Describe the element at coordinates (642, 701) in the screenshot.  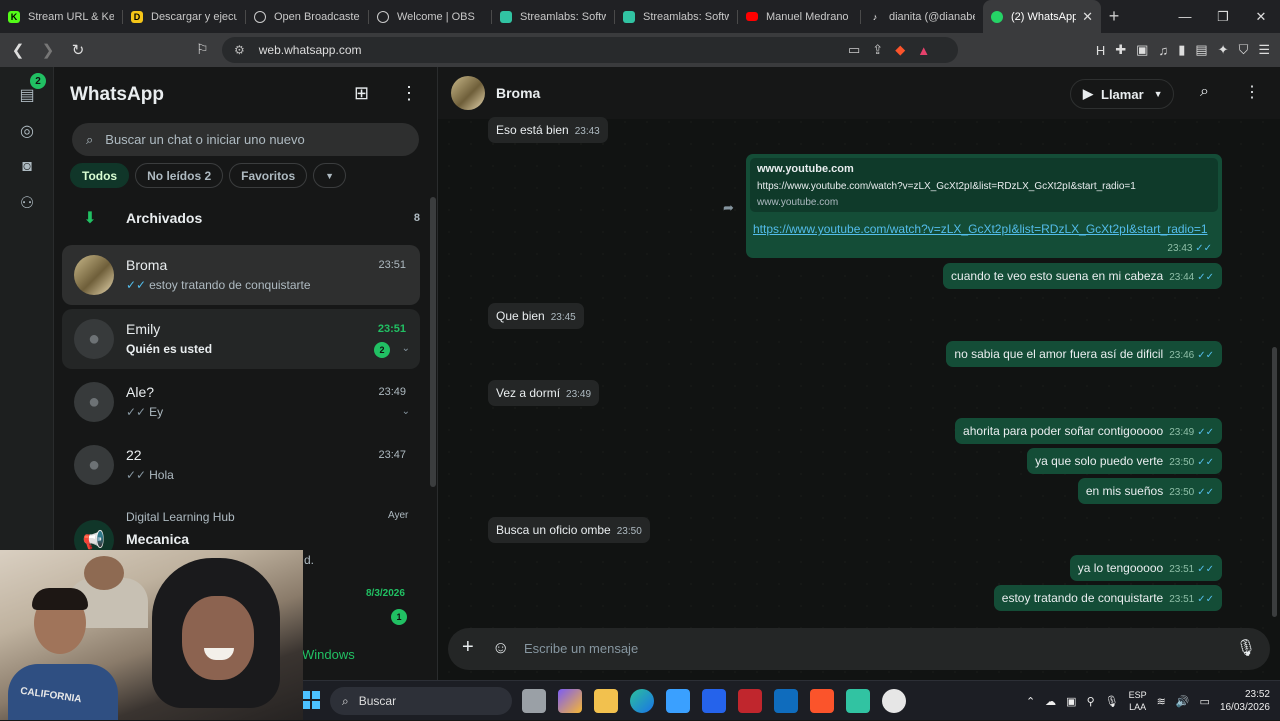
I see `edge-icon` at that location.